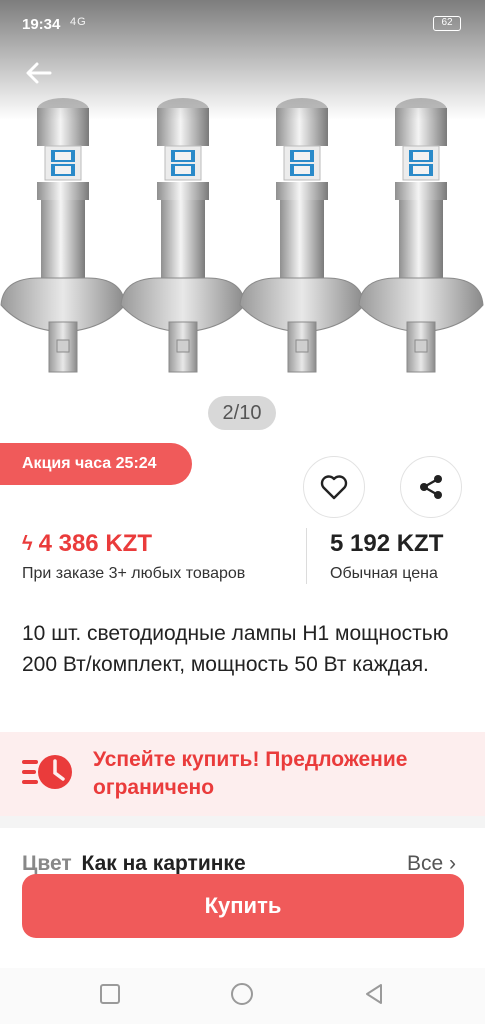 This screenshot has width=485, height=1024. Describe the element at coordinates (27, 543) in the screenshot. I see `lightning-icon: ϟ` at that location.